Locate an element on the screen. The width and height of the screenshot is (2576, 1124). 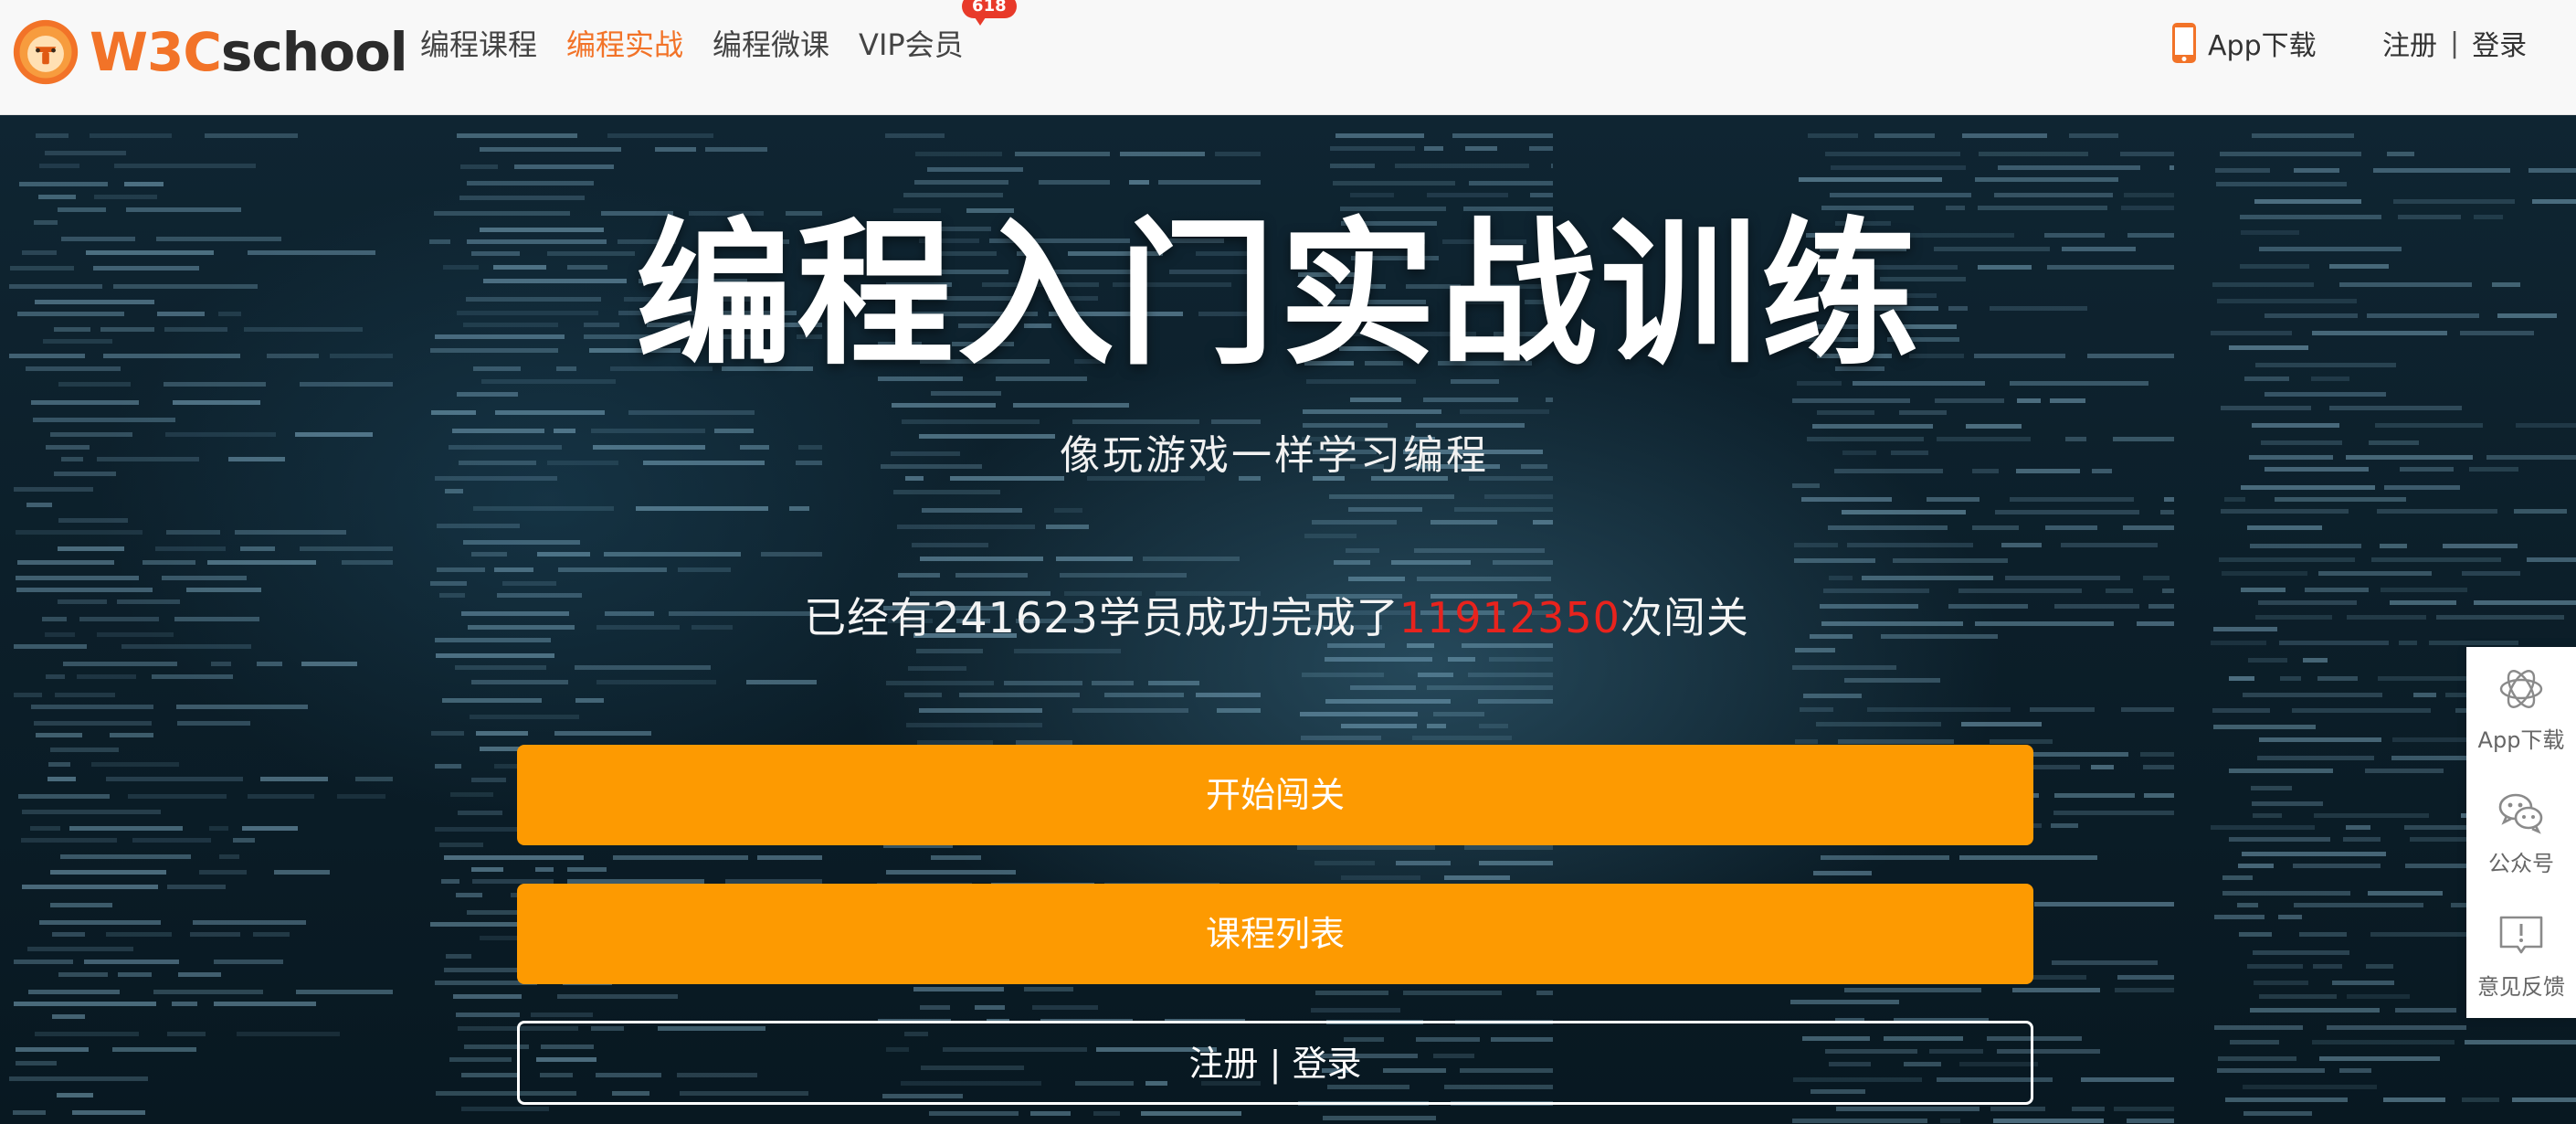
nav-item-micro-courses: 编程微课 is located at coordinates (771, 43).